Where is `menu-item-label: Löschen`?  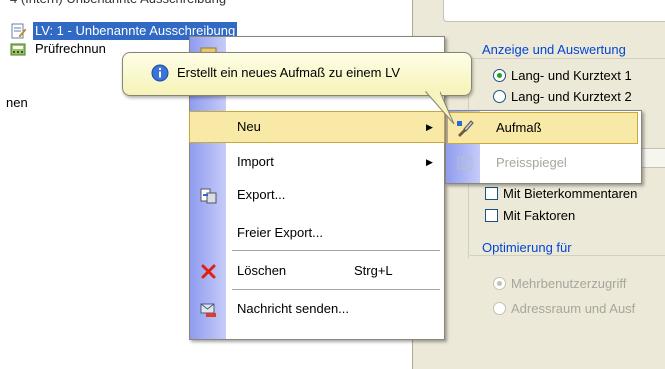 menu-item-label: Löschen is located at coordinates (262, 270).